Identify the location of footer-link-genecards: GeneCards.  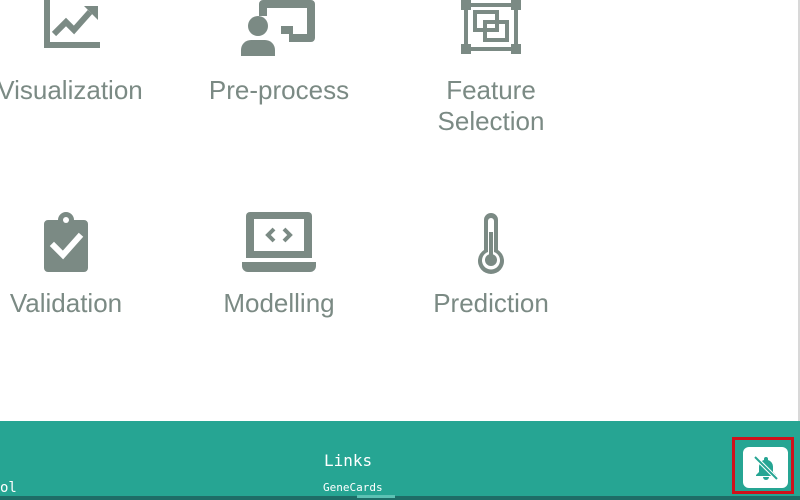
(353, 488).